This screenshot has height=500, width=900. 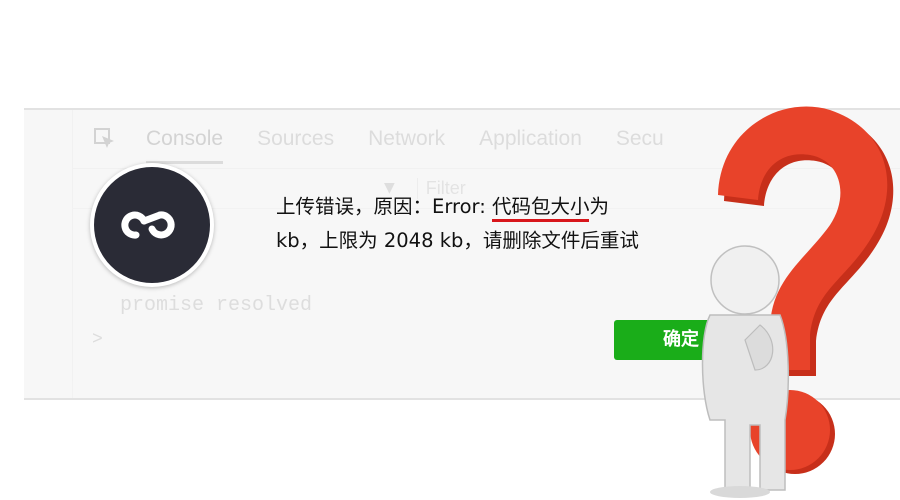 I want to click on tab-network: Network, so click(x=406, y=139).